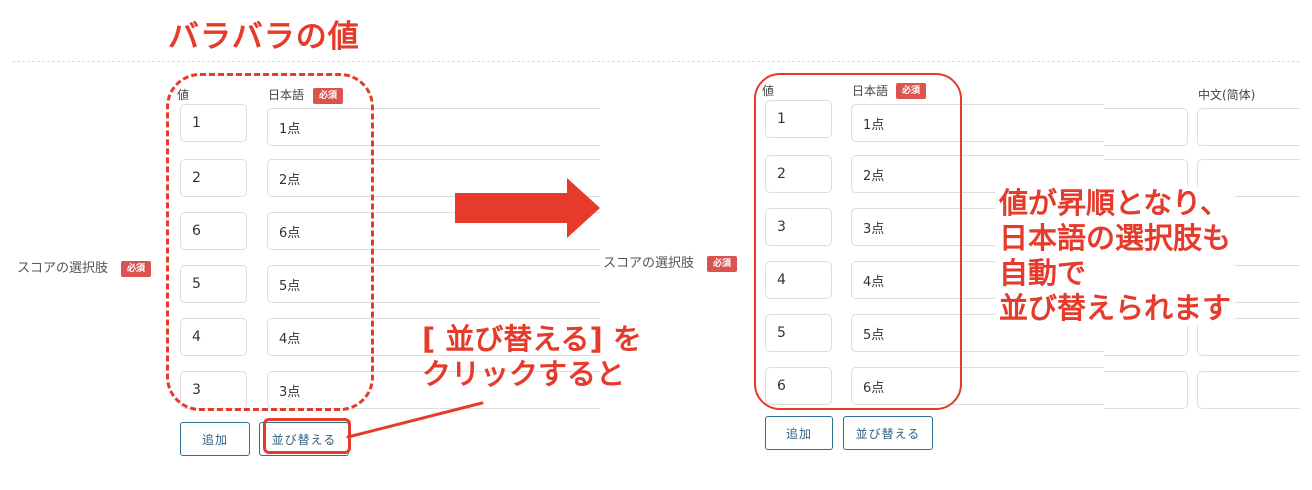 Image resolution: width=1312 pixels, height=490 pixels. What do you see at coordinates (532, 339) in the screenshot?
I see `click-annotation-line: [ 並び替える] を` at bounding box center [532, 339].